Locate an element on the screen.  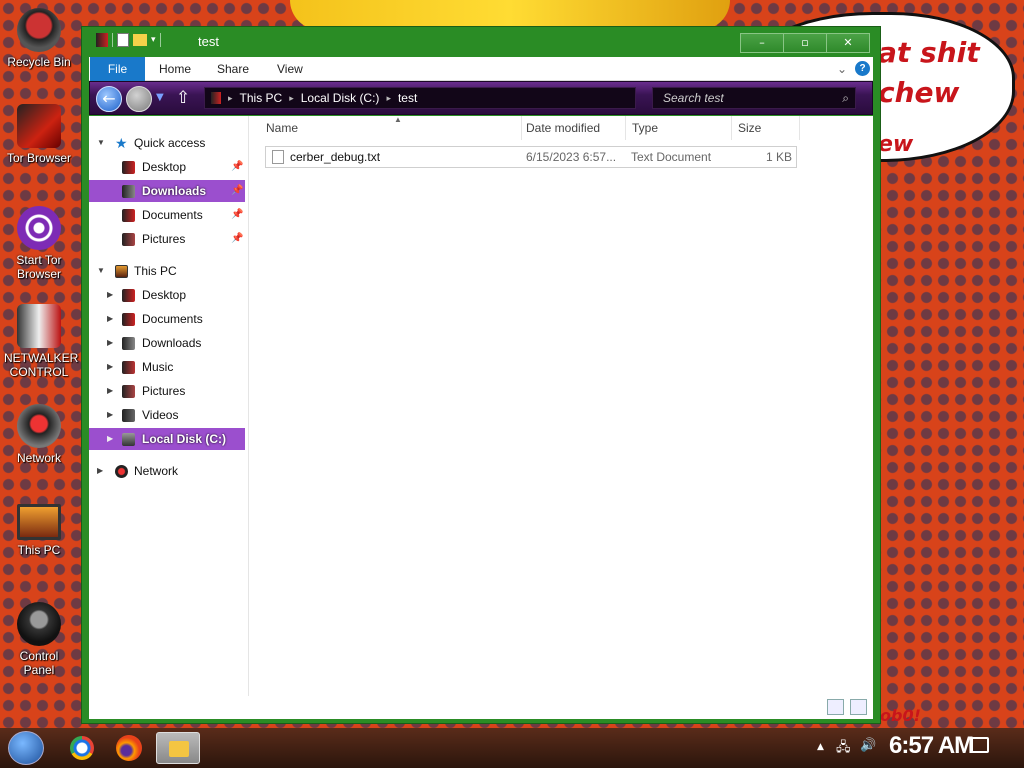
nav-pc-desktop: ▶ Desktop is located at coordinates (167, 295).